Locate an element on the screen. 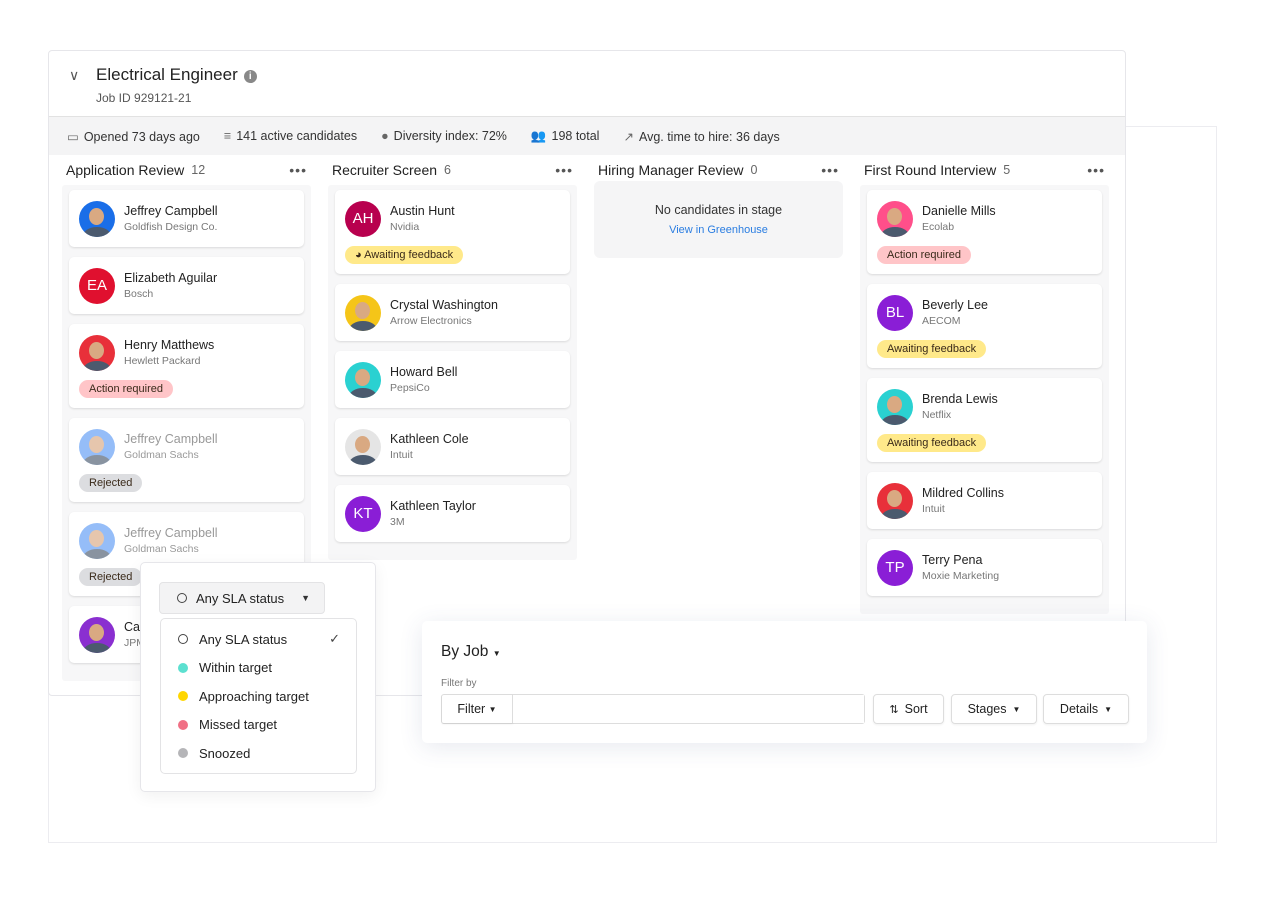 This screenshot has width=1280, height=913. candidate-card: TP Terry Pena Moxie Marketing is located at coordinates (984, 567).